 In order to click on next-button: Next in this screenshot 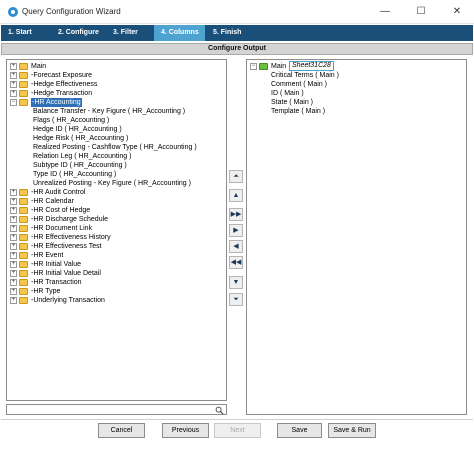, I will do `click(237, 430)`.